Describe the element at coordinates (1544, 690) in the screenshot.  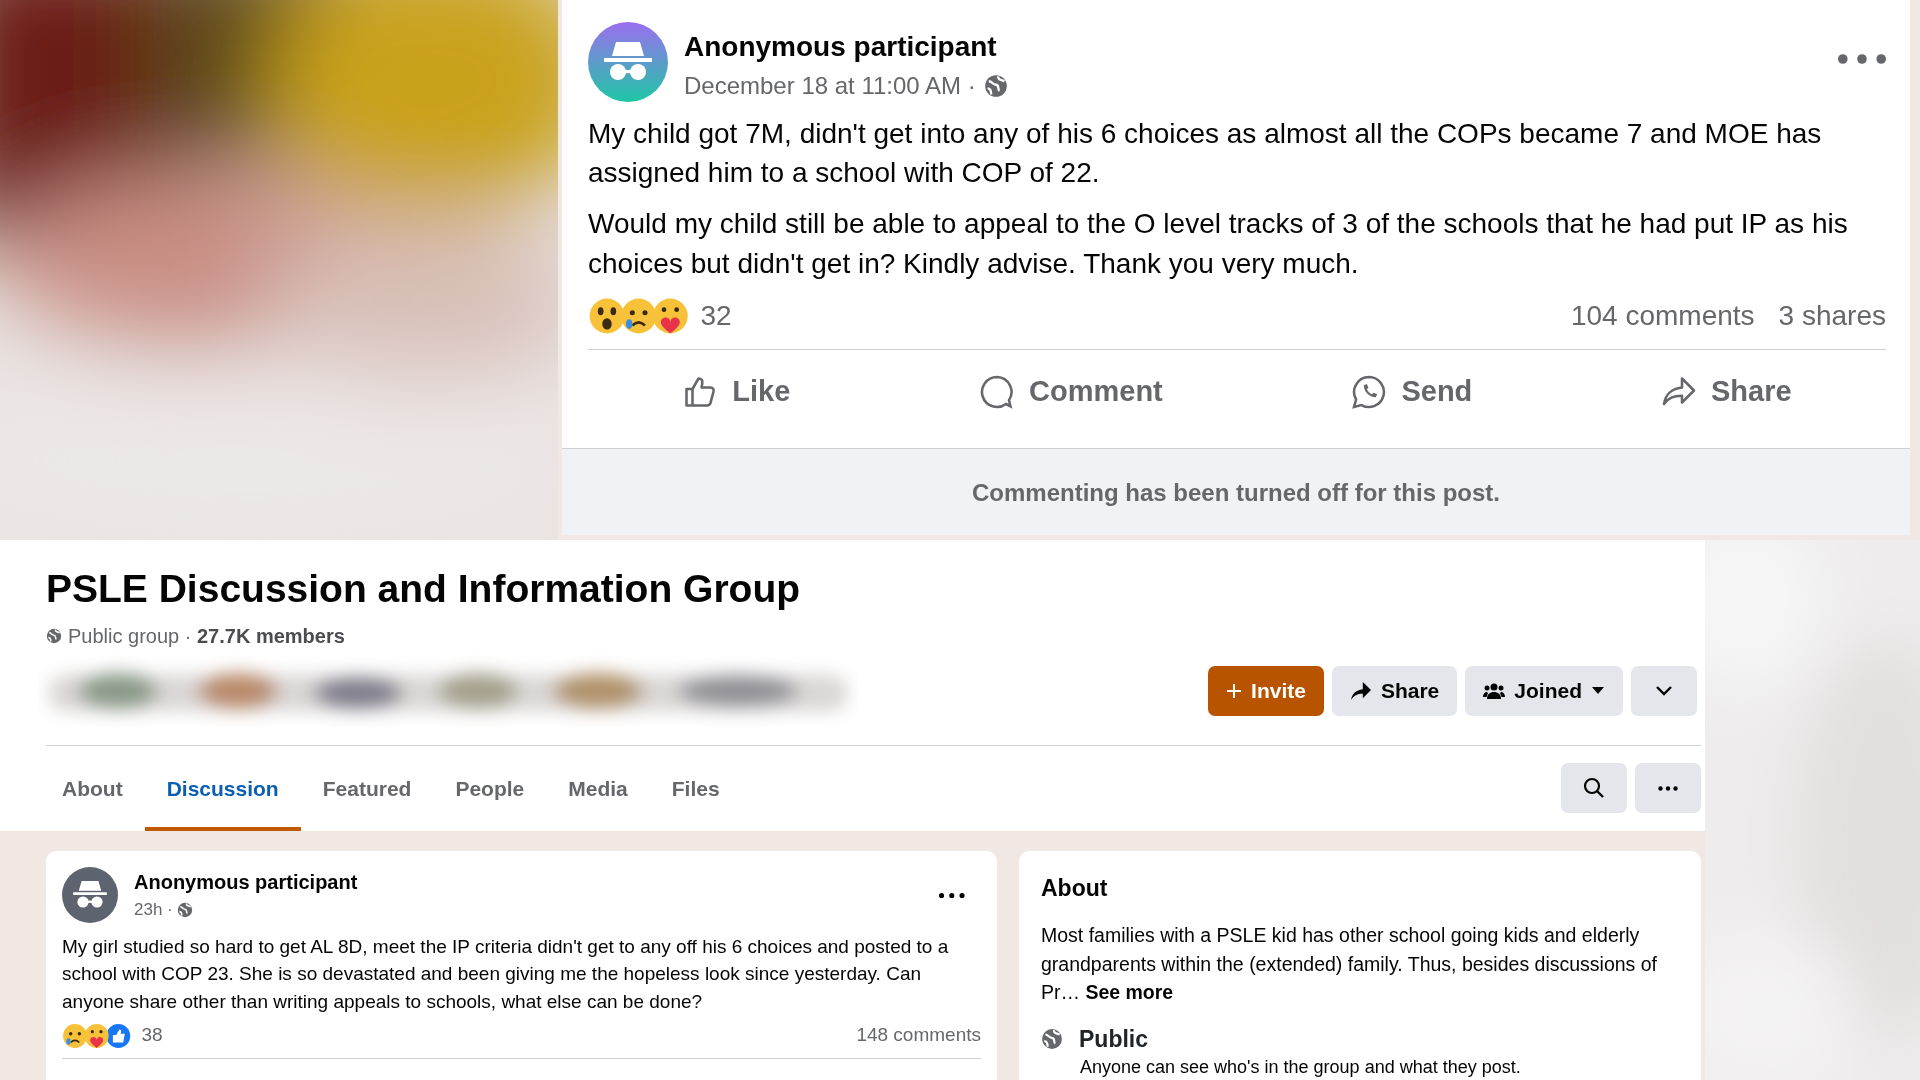
I see `joined-button: Joined` at that location.